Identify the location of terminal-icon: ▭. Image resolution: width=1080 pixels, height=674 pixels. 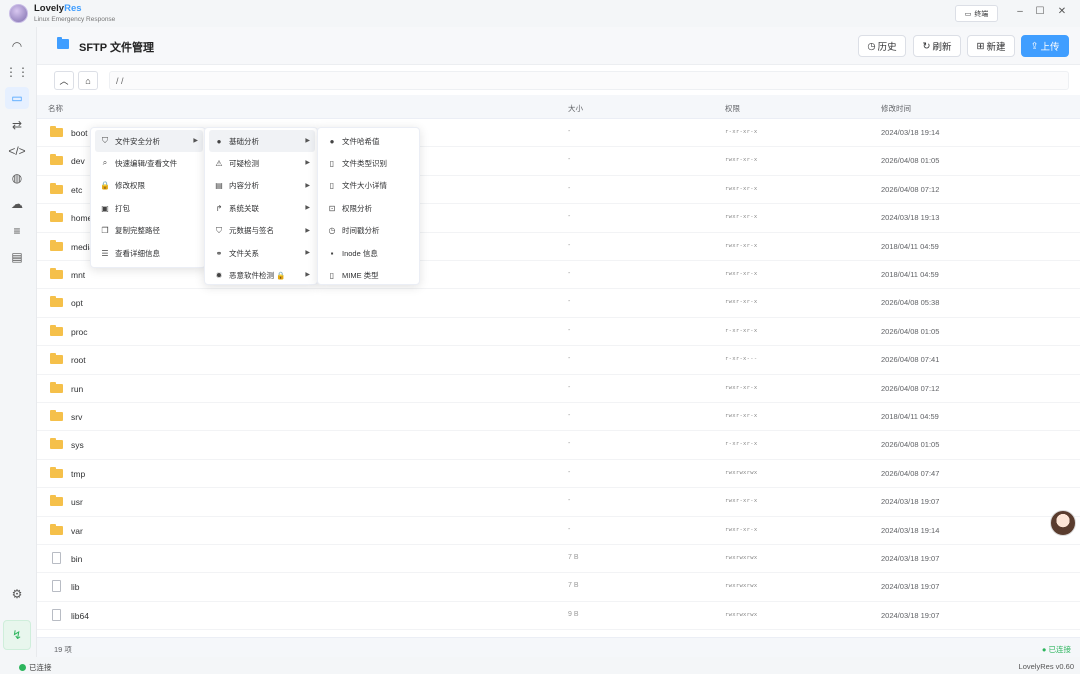
(968, 14).